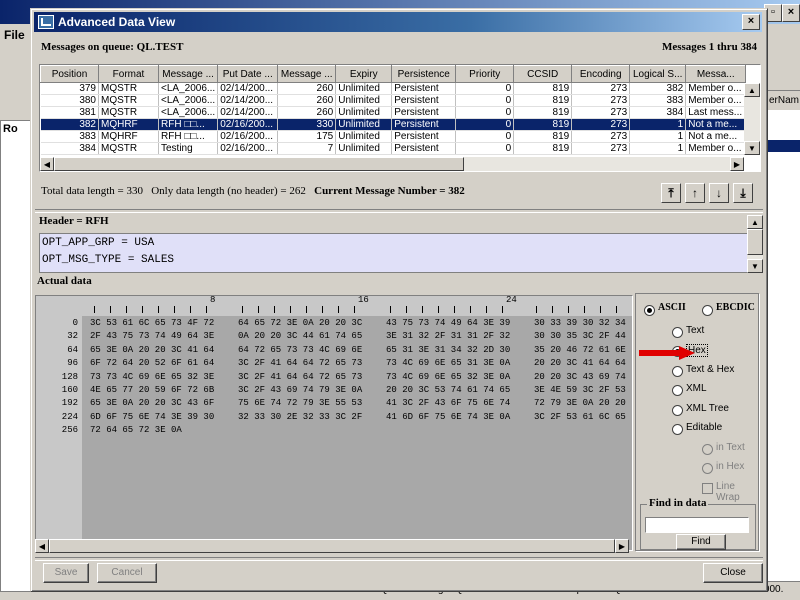 The width and height of the screenshot is (800, 600). What do you see at coordinates (752, 90) in the screenshot?
I see `table-scroll-up: ▲` at bounding box center [752, 90].